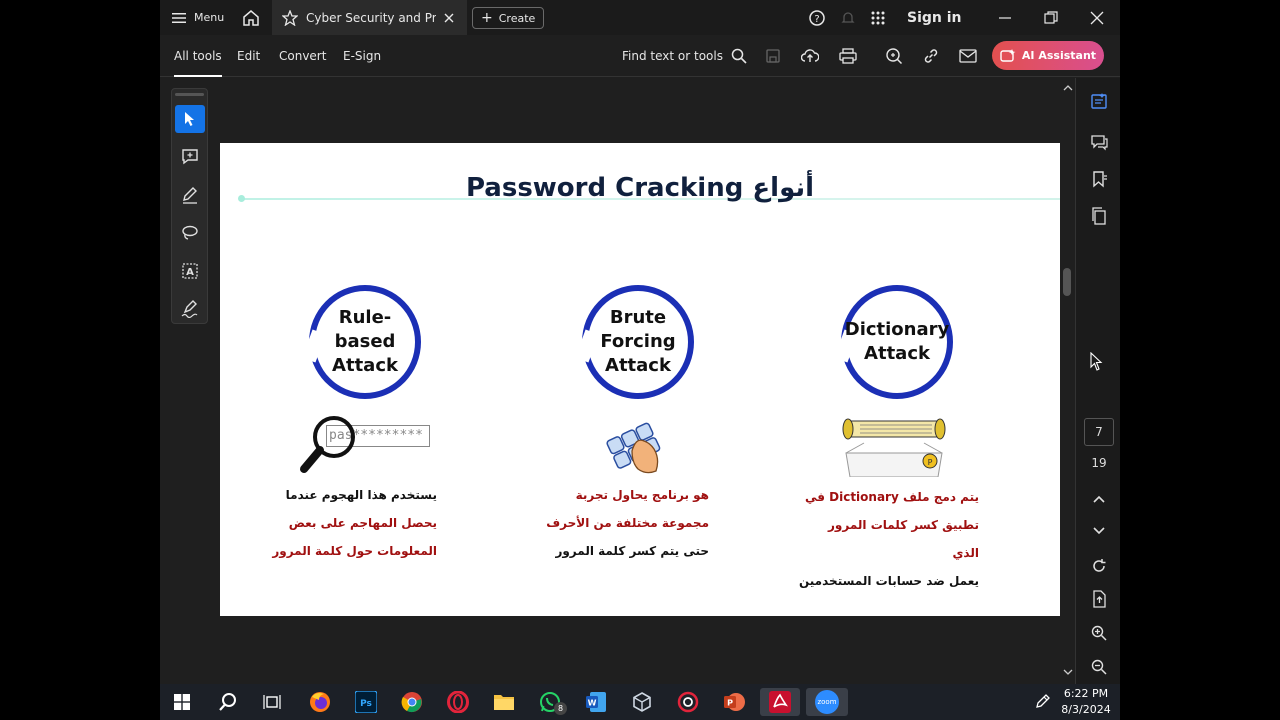  Describe the element at coordinates (773, 56) in the screenshot. I see `save-button` at that location.